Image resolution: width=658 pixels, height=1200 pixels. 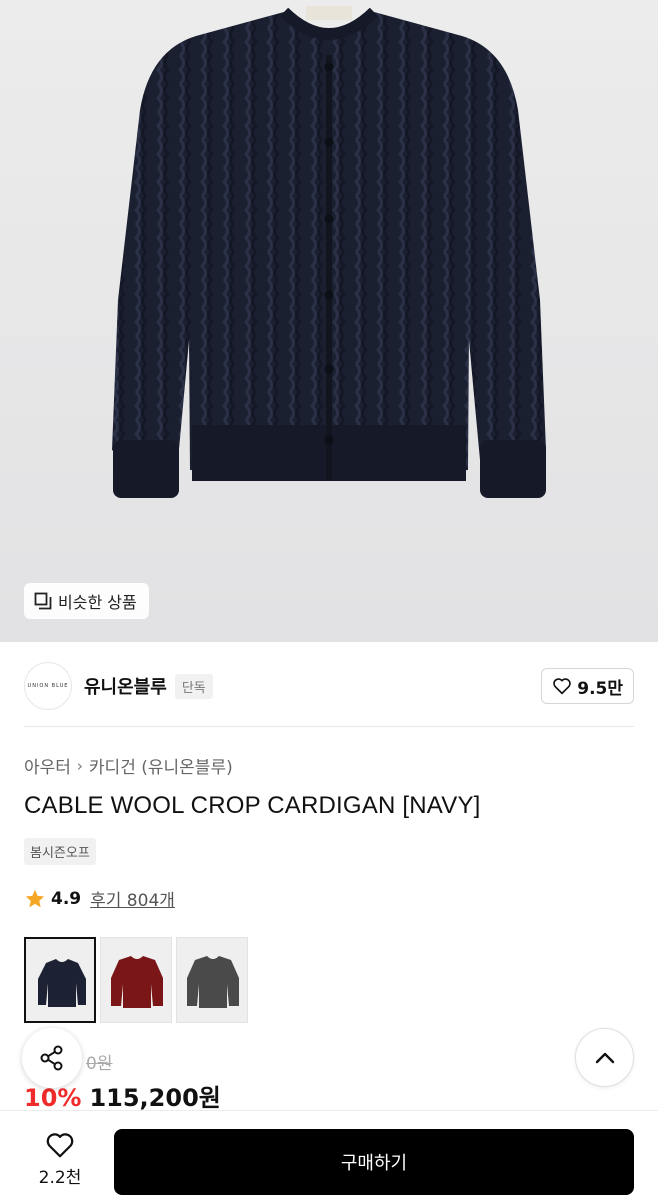 What do you see at coordinates (53, 1098) in the screenshot?
I see `discount-rate: 10%` at bounding box center [53, 1098].